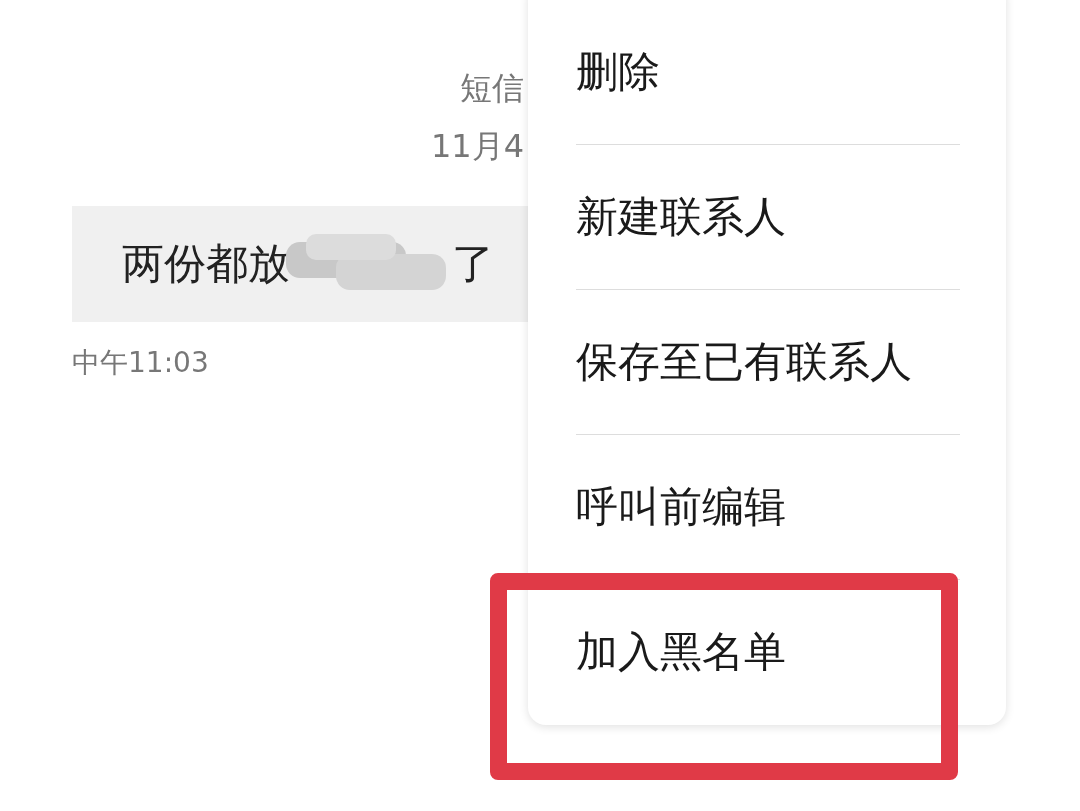 The width and height of the screenshot is (1080, 811). I want to click on message-text: 两份都放, so click(206, 264).